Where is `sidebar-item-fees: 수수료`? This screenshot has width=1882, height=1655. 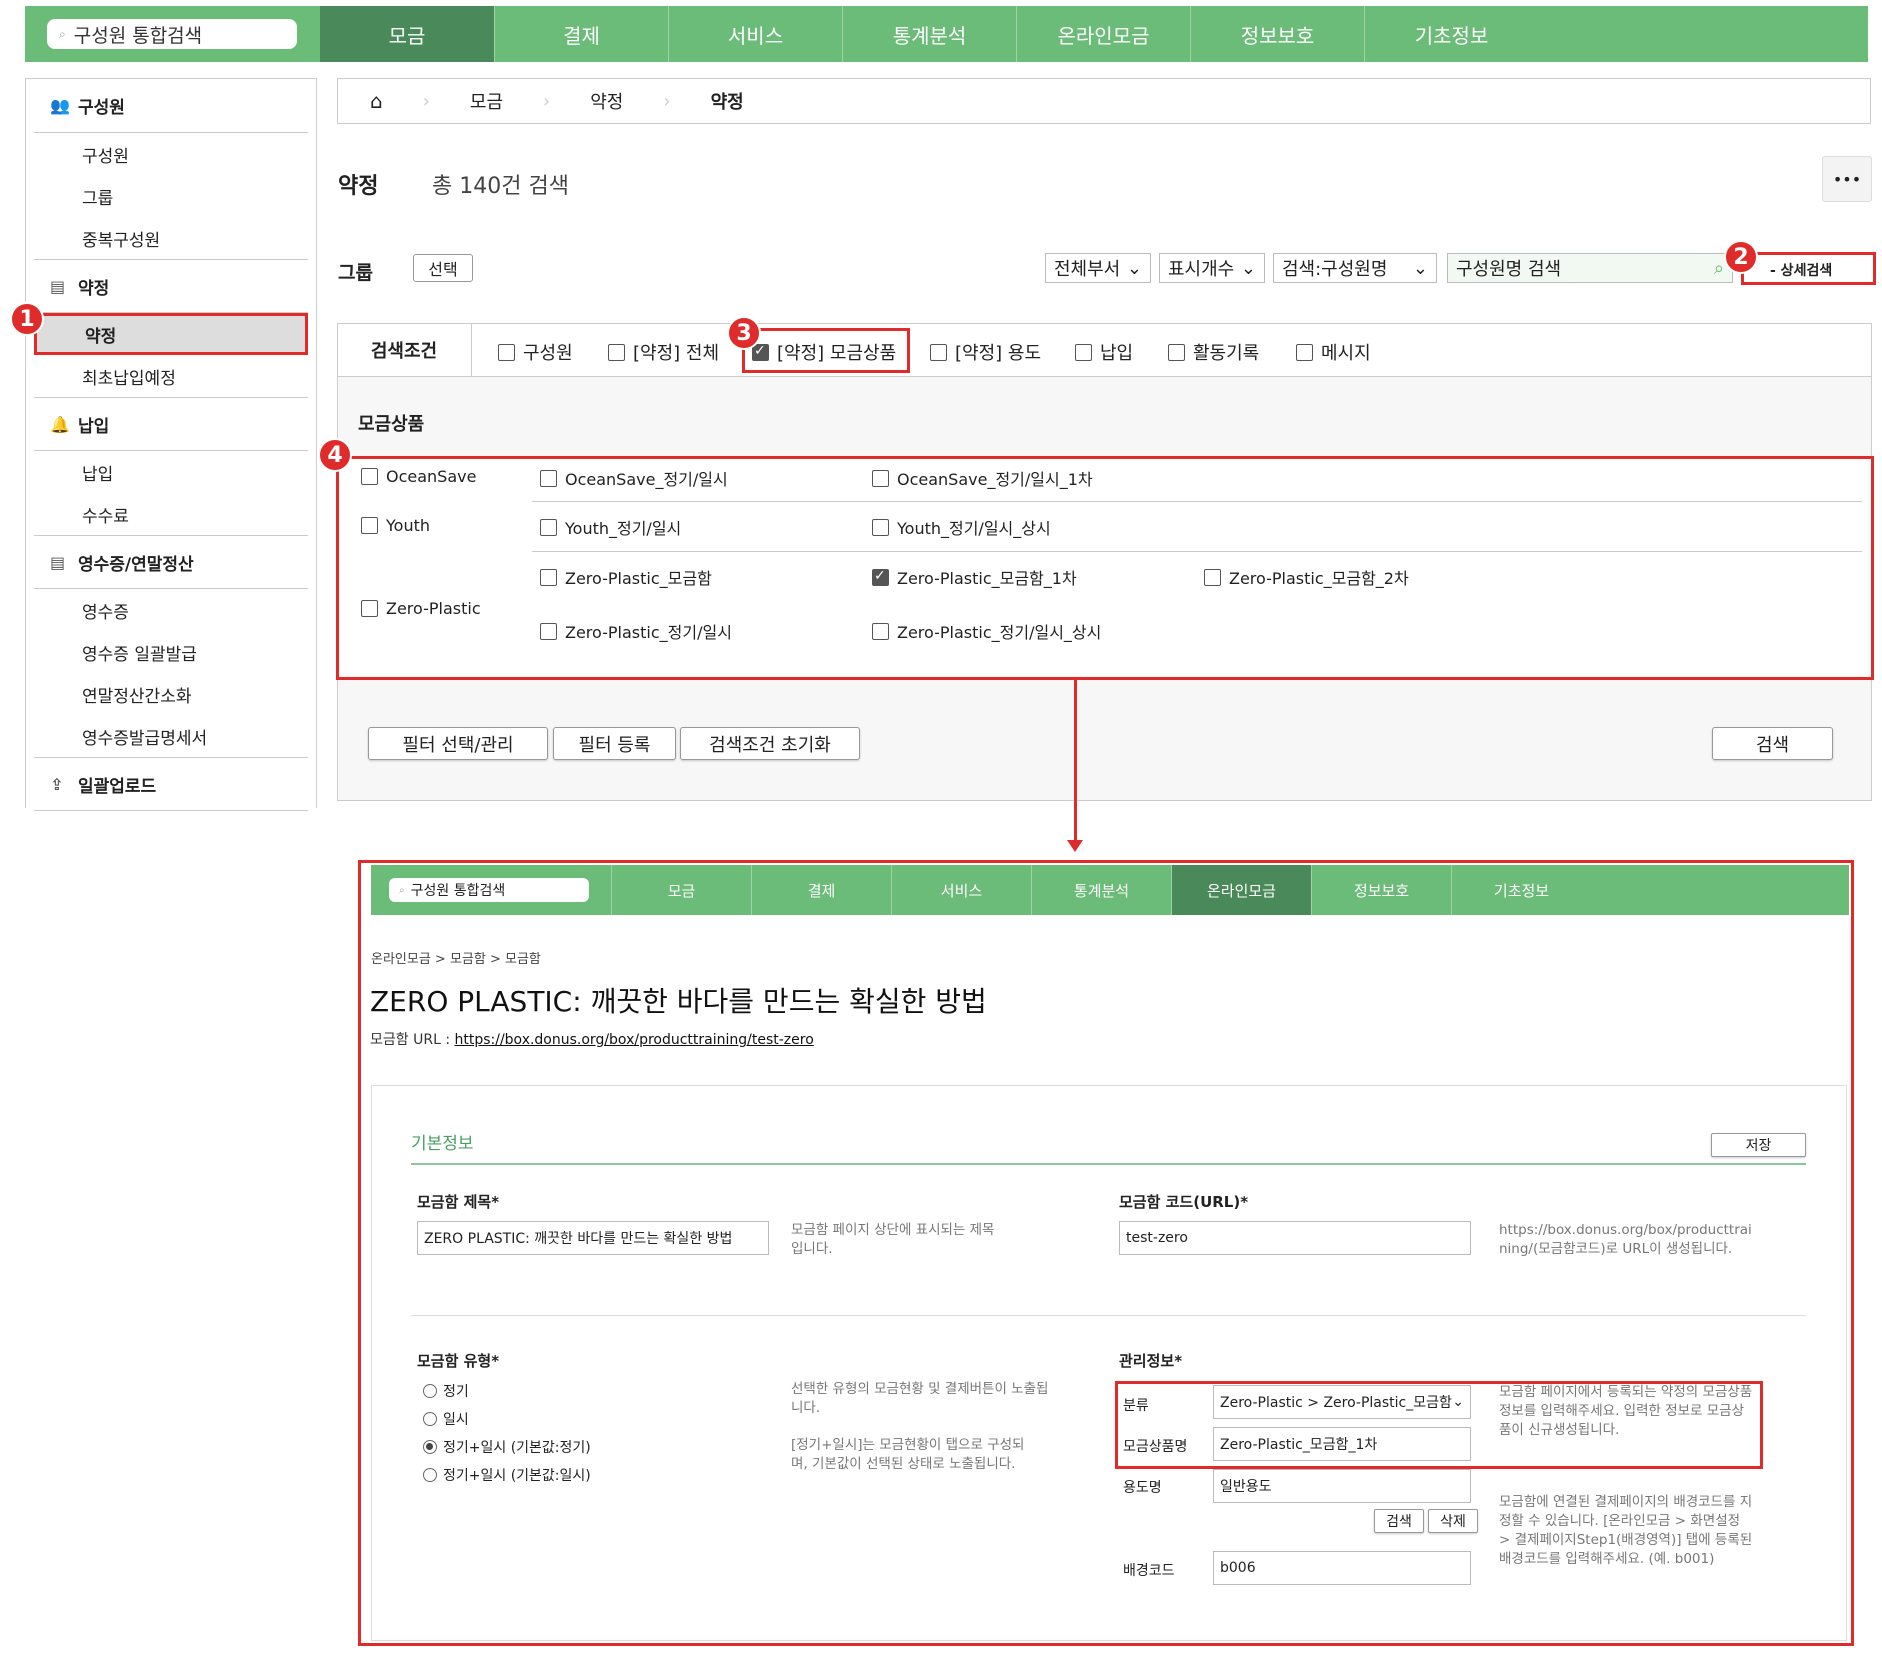
sidebar-item-fees: 수수료 is located at coordinates (171, 514).